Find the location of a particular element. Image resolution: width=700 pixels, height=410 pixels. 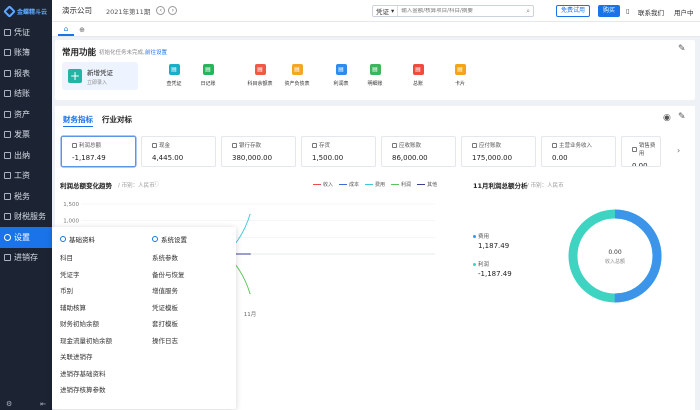

col1-menu-item-7: 进销存基础资料 is located at coordinates (103, 374).